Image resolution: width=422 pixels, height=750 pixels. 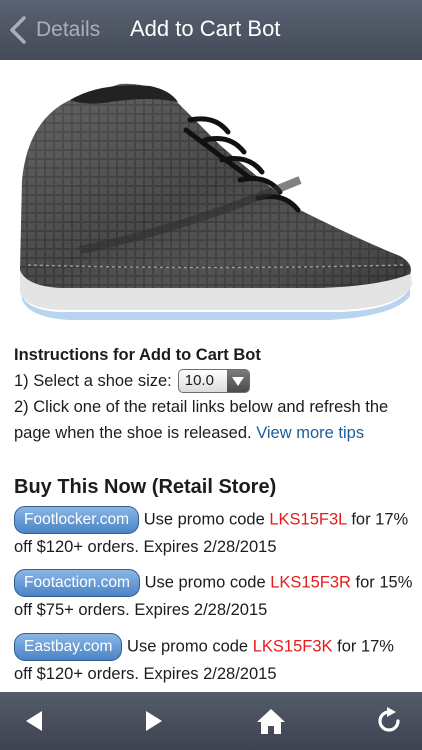 What do you see at coordinates (308, 519) in the screenshot?
I see `promo-code: LKS15F3L` at bounding box center [308, 519].